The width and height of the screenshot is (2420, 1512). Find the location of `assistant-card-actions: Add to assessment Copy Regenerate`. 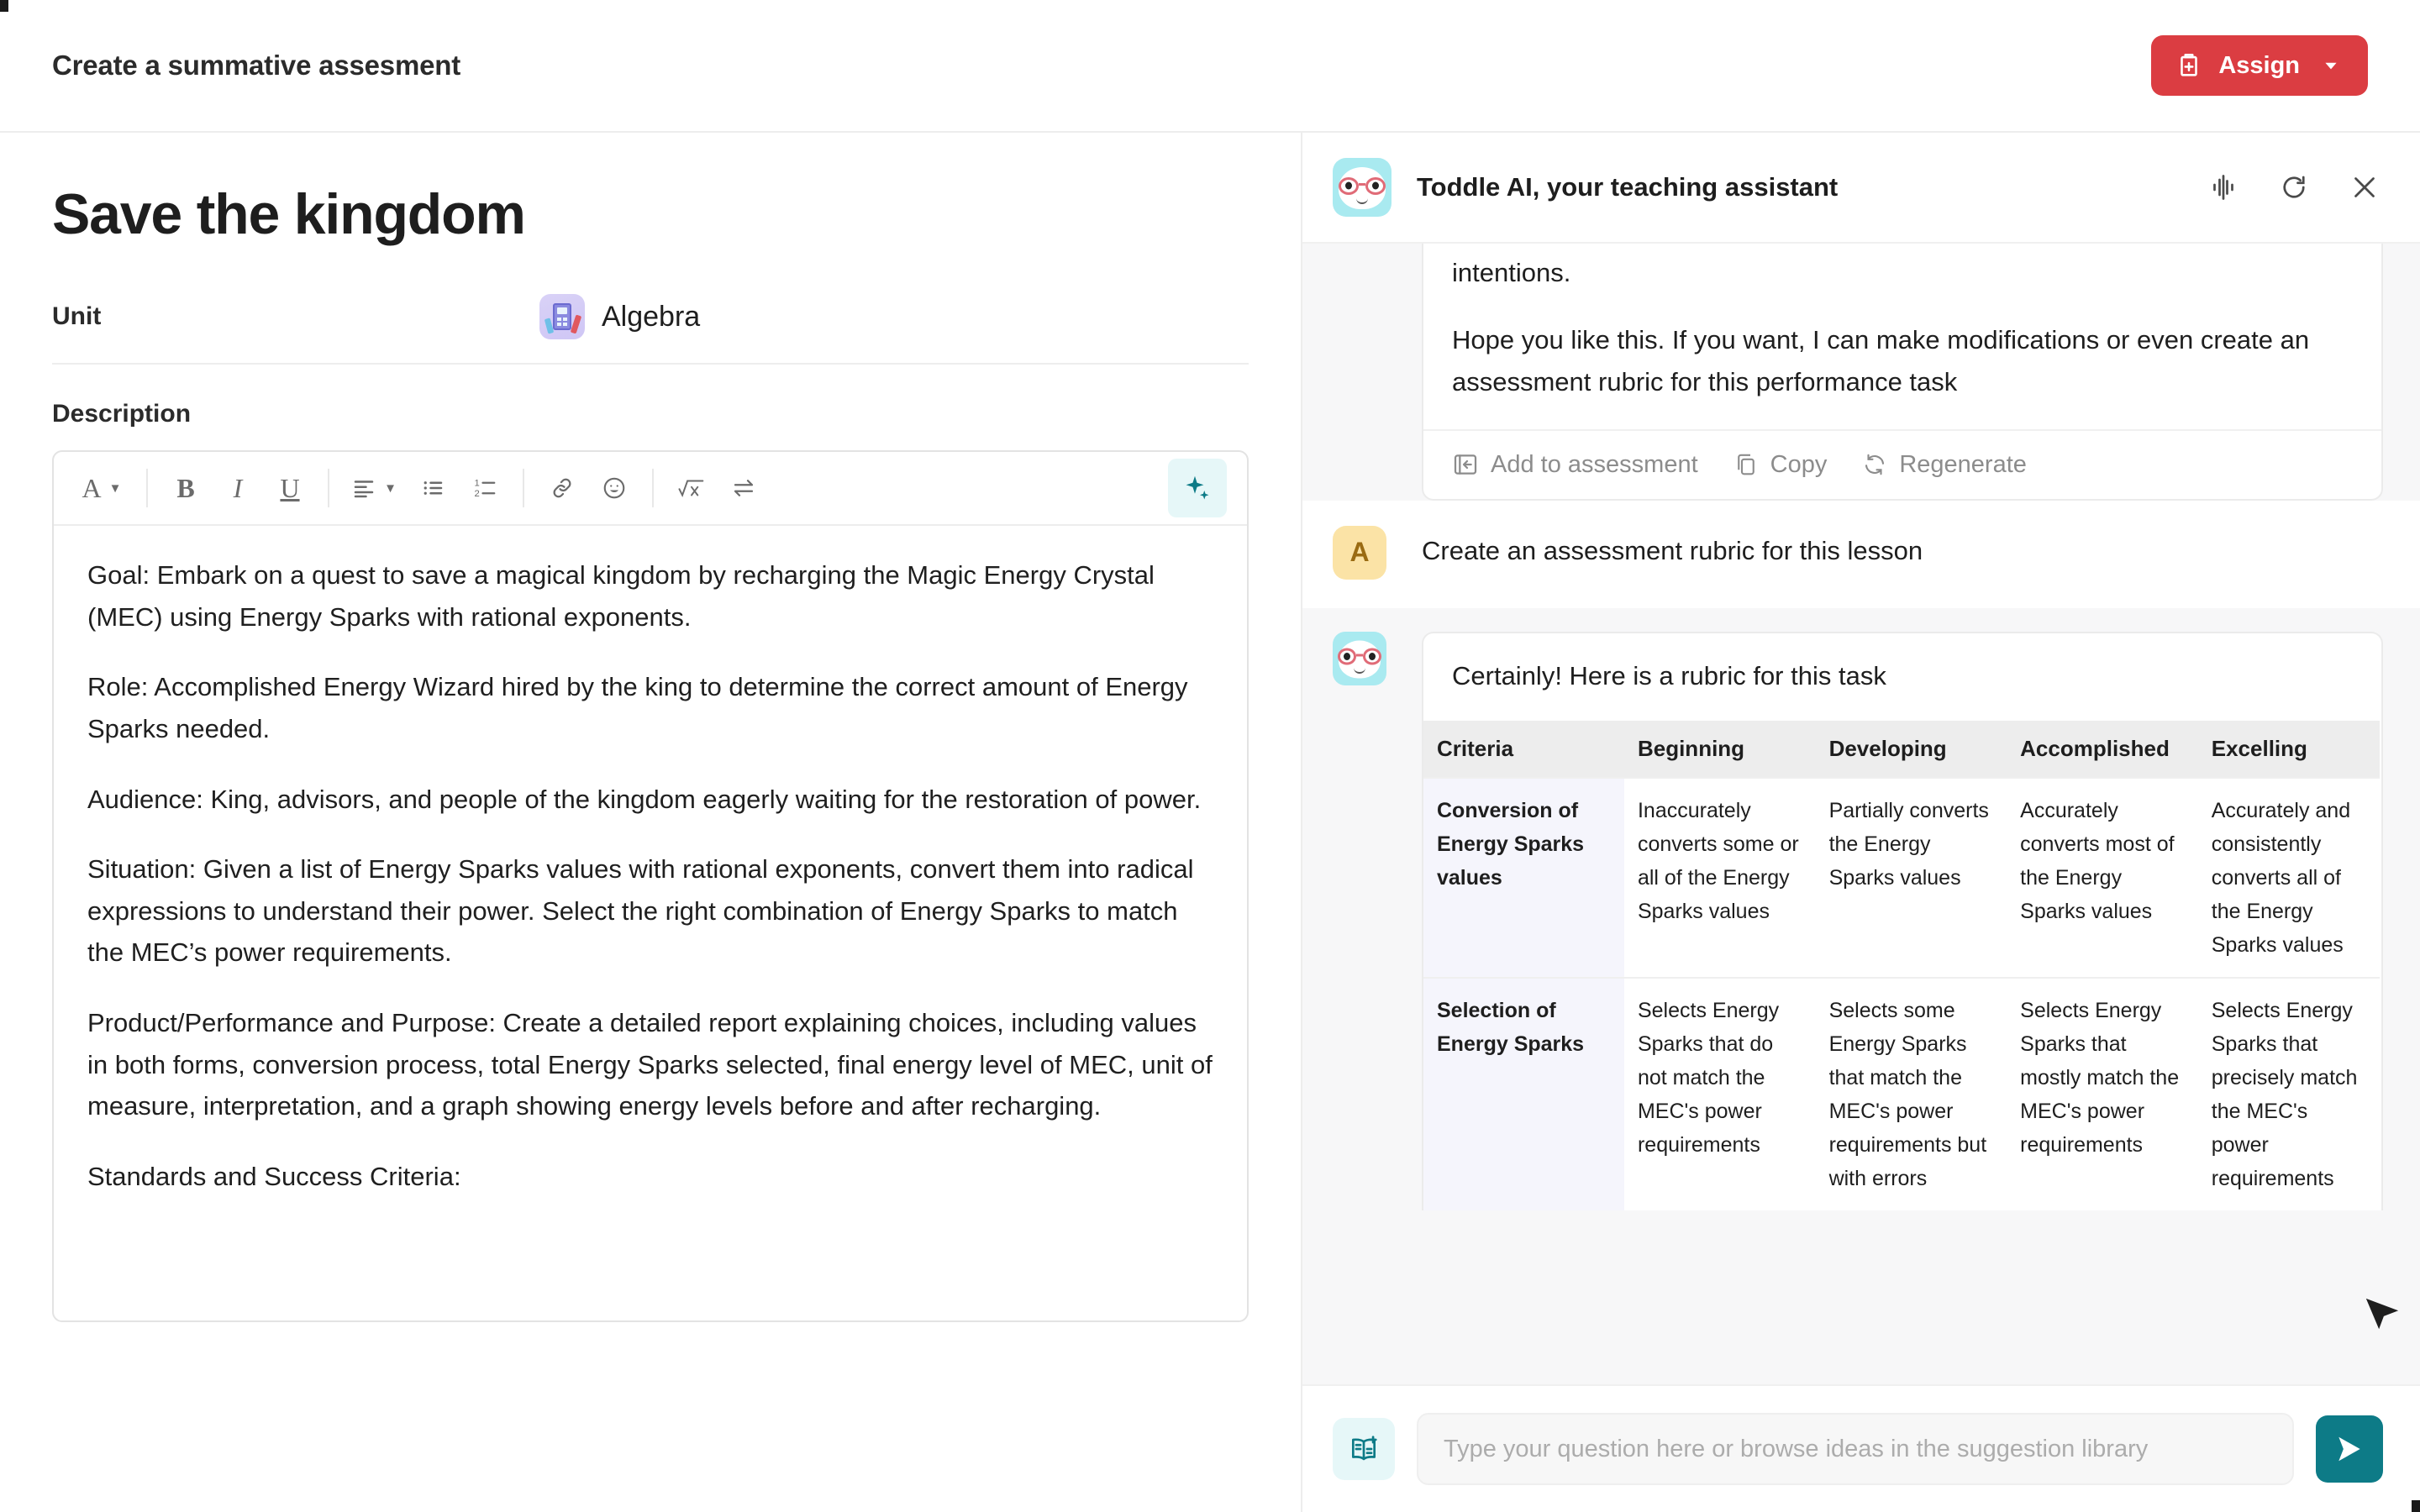

assistant-card-actions: Add to assessment Copy Regenerate is located at coordinates (1902, 465).